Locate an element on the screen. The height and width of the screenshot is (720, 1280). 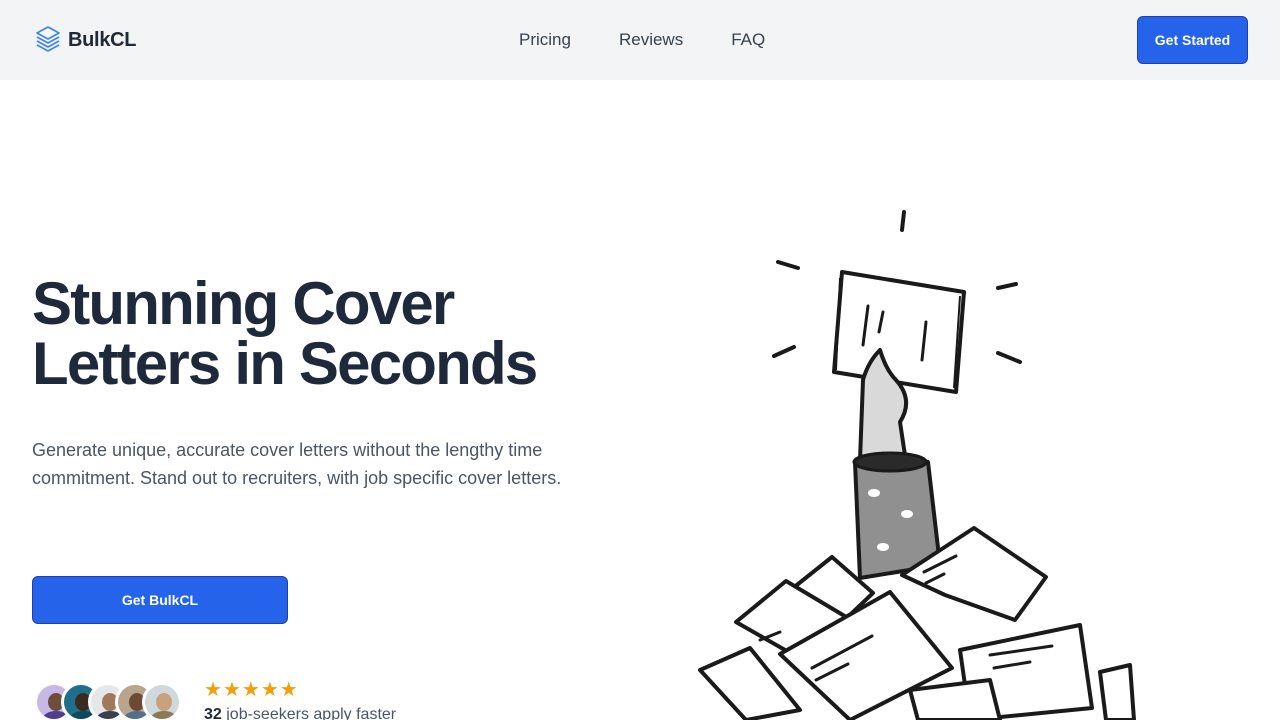
rating: ★ ★ ★ ★ ★ 32 job-seekers apply faster is located at coordinates (300, 700).